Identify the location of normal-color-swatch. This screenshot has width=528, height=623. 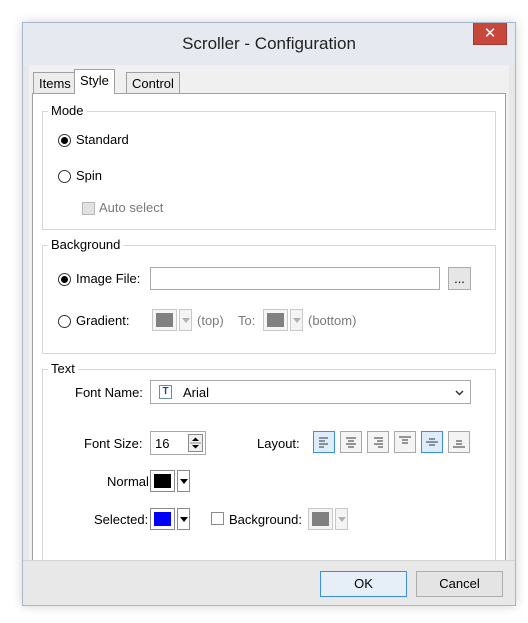
(162, 481).